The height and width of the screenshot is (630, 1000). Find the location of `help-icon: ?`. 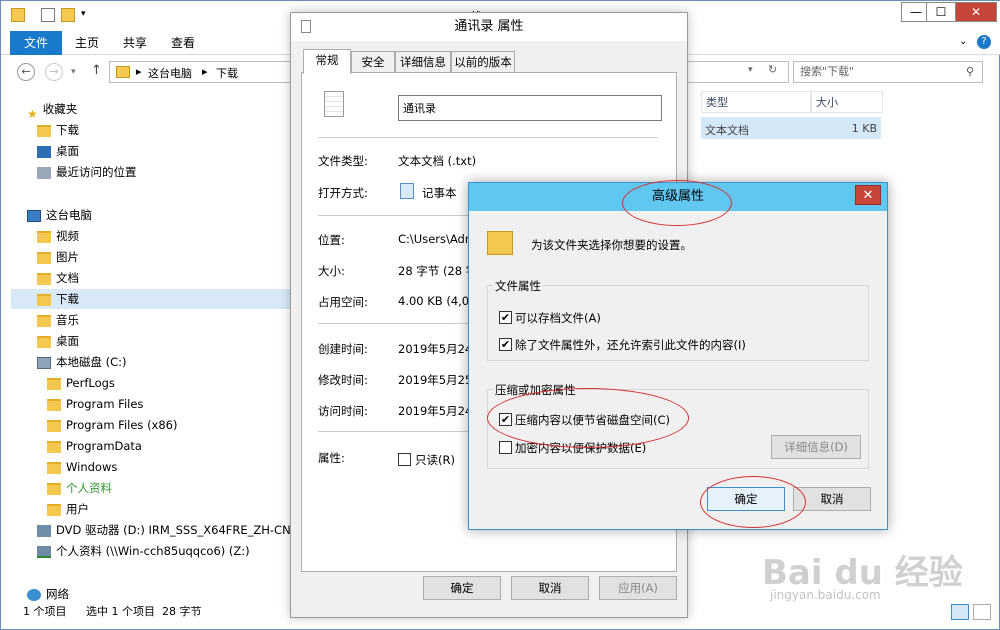

help-icon: ? is located at coordinates (984, 42).